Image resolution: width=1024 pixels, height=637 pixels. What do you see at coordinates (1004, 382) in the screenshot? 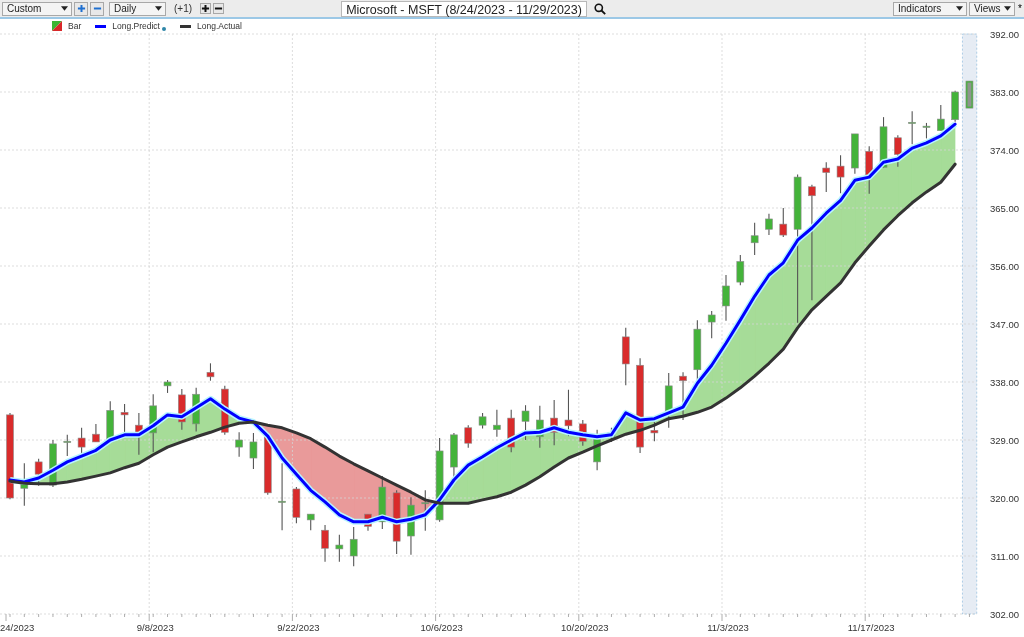
I see `y-axis-label: 338.00` at bounding box center [1004, 382].